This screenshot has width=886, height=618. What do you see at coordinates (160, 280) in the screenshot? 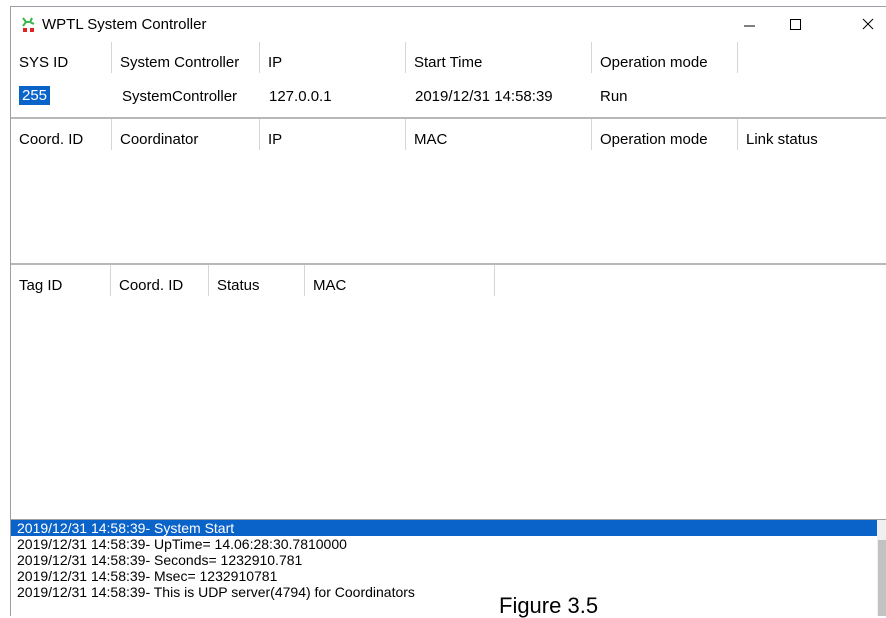
I see `column-header-tag-coord-id: Coord. ID` at bounding box center [160, 280].